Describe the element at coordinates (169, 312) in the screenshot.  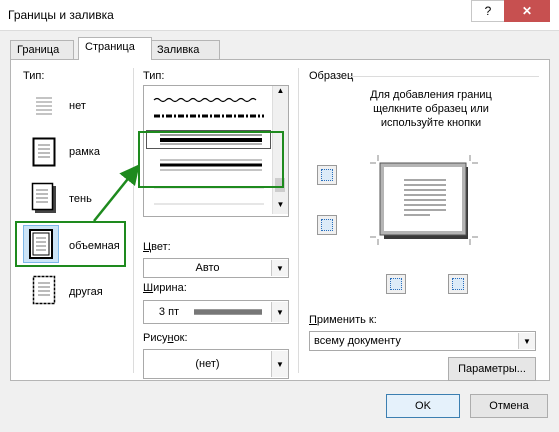
I see `width-value: 3 пт` at that location.